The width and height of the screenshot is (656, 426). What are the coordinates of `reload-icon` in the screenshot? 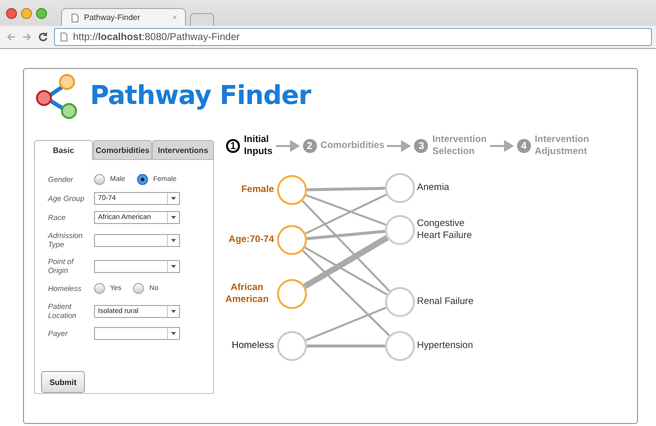 It's located at (43, 37).